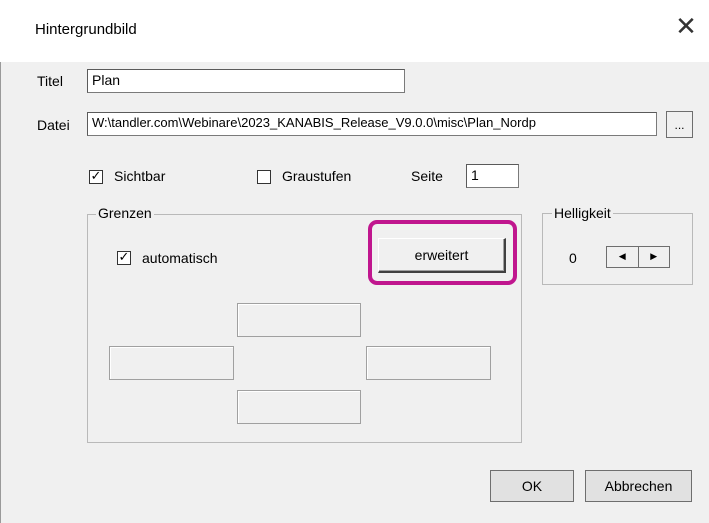 The width and height of the screenshot is (709, 523). What do you see at coordinates (299, 320) in the screenshot?
I see `grenze-oben-input` at bounding box center [299, 320].